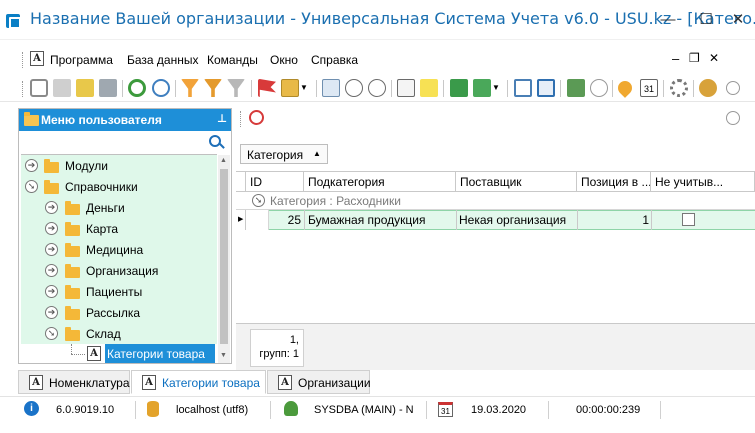 The image size is (755, 433). I want to click on tree-scrollbar: ▲ ▼, so click(224, 259).